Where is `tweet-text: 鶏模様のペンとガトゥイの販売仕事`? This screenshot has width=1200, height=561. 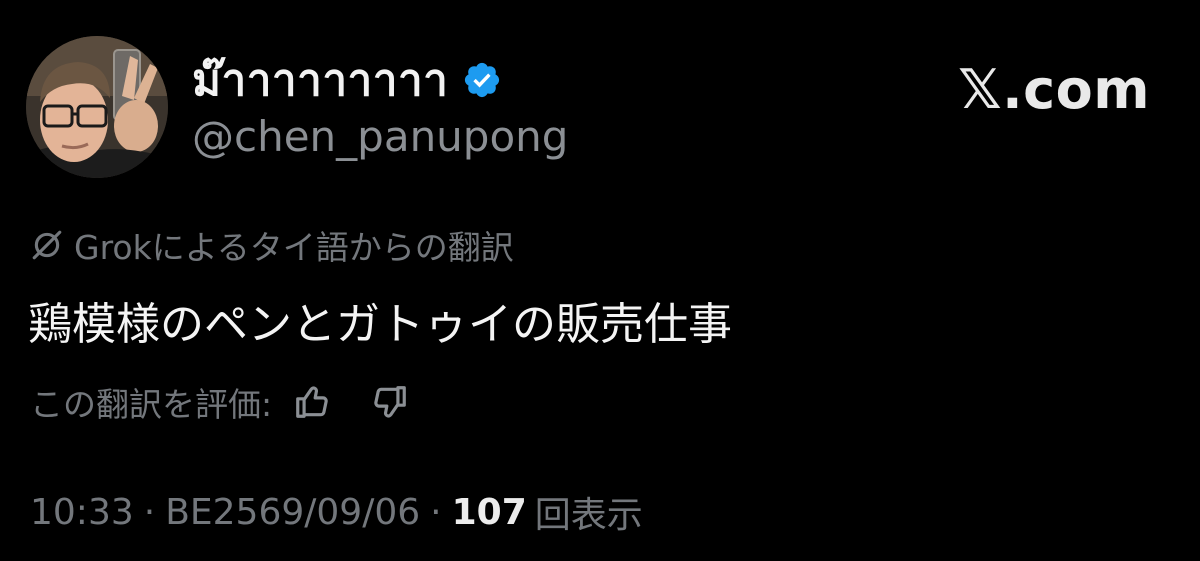
tweet-text: 鶏模様のペンとガトゥイの販売仕事 is located at coordinates (380, 324).